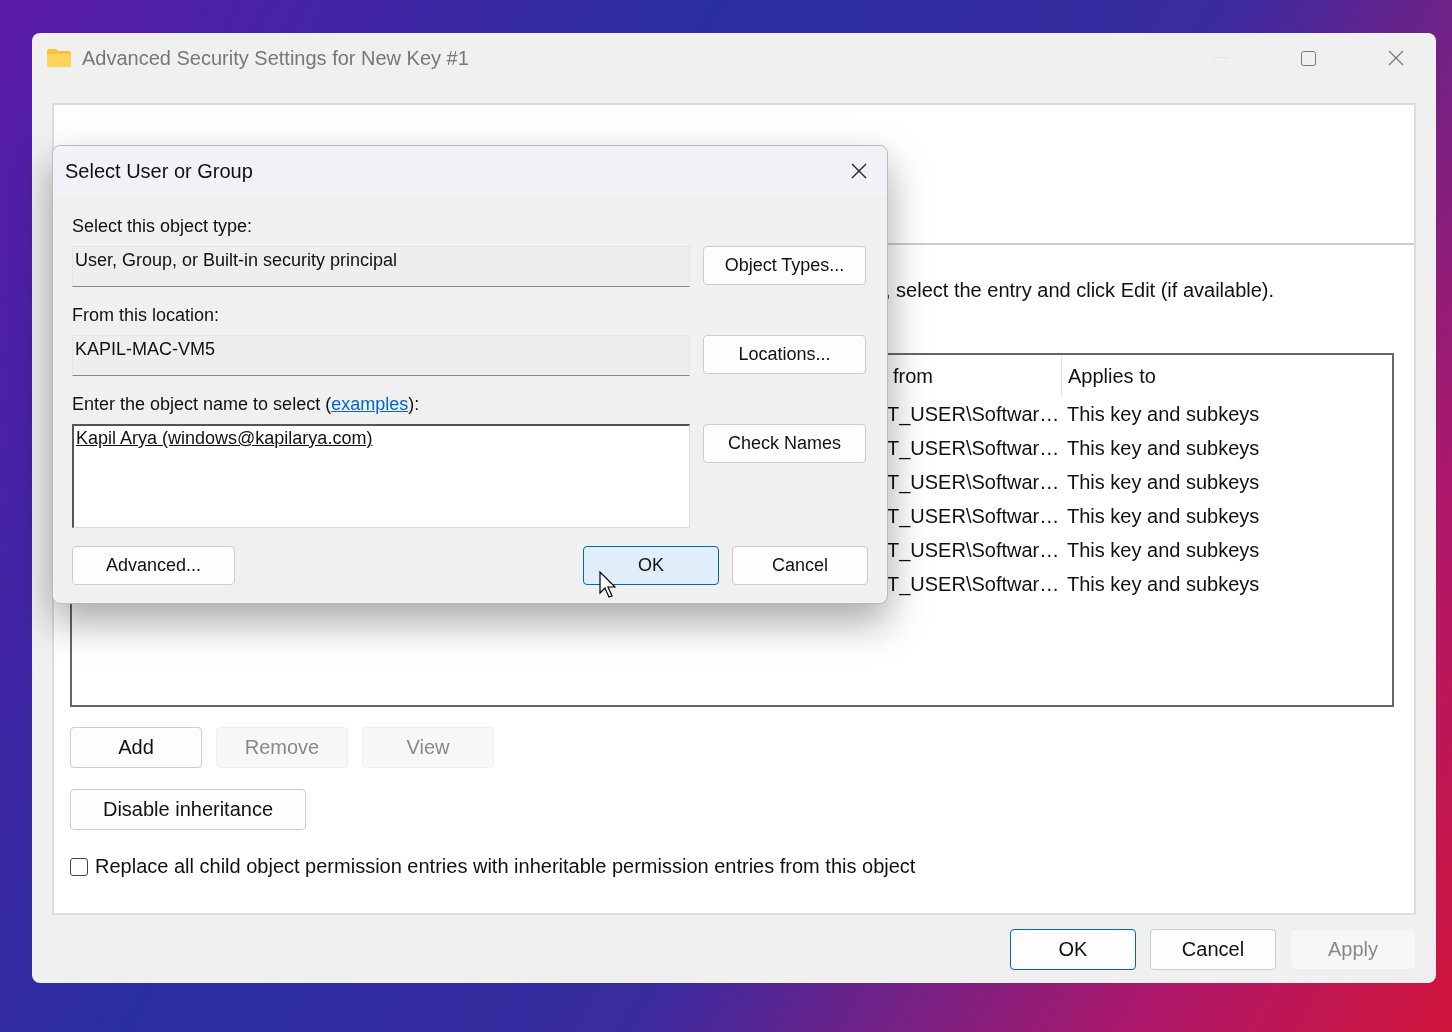 The height and width of the screenshot is (1032, 1452). Describe the element at coordinates (79, 866) in the screenshot. I see `replace-checkbox` at that location.